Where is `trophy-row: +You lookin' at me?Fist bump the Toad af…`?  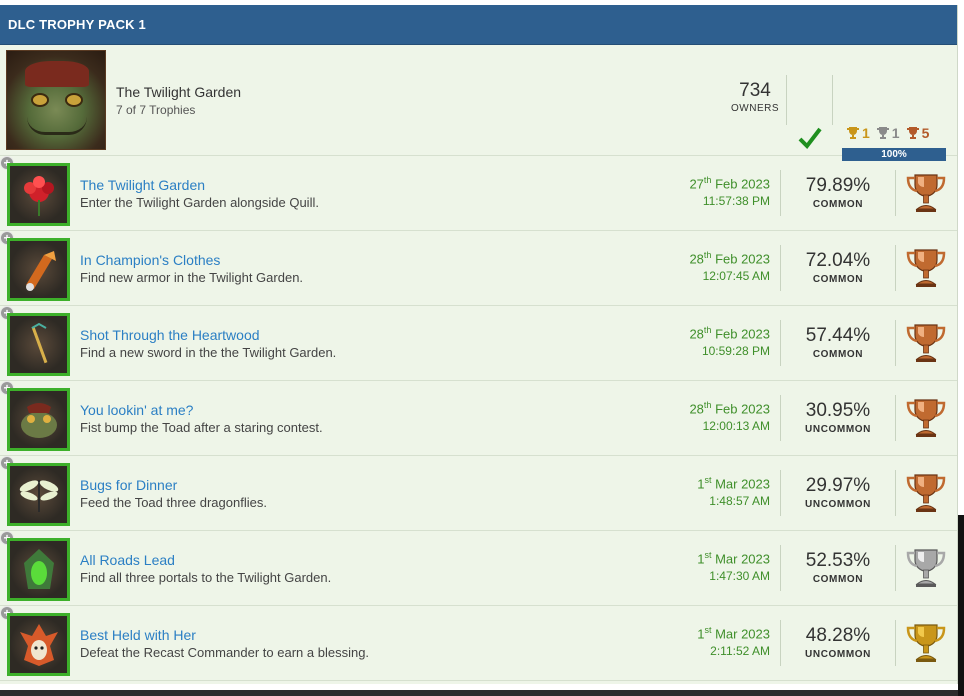 trophy-row: +You lookin' at me?Fist bump the Toad af… is located at coordinates (478, 418).